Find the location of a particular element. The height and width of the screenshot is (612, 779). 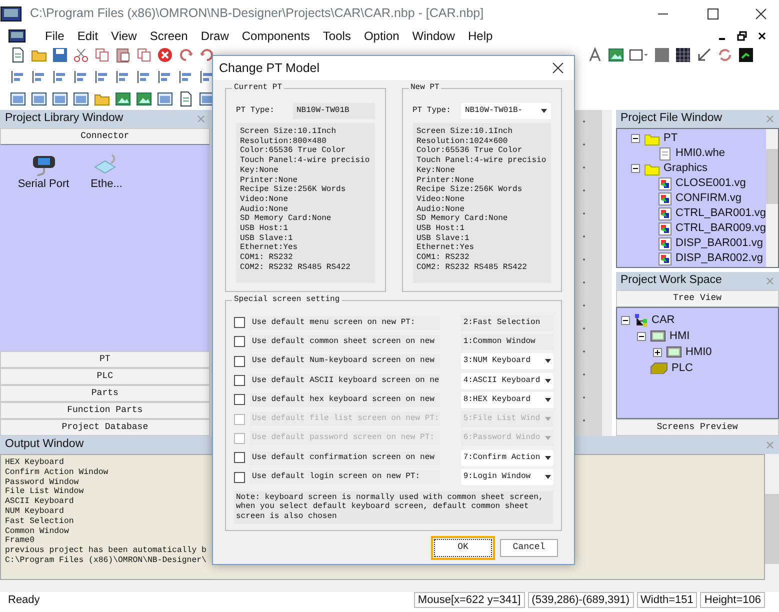

delete-icon is located at coordinates (165, 55).